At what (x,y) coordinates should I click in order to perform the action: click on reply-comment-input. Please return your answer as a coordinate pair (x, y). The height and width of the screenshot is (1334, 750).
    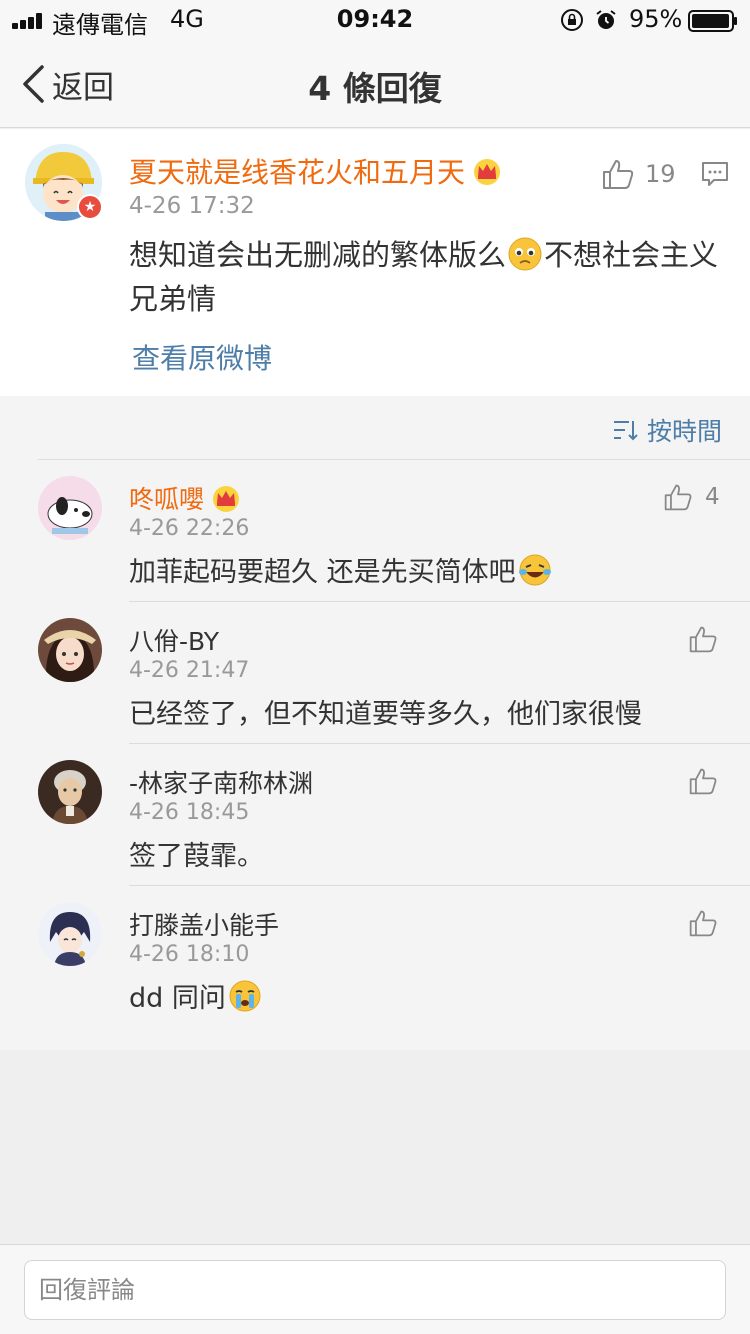
    Looking at the image, I should click on (375, 1290).